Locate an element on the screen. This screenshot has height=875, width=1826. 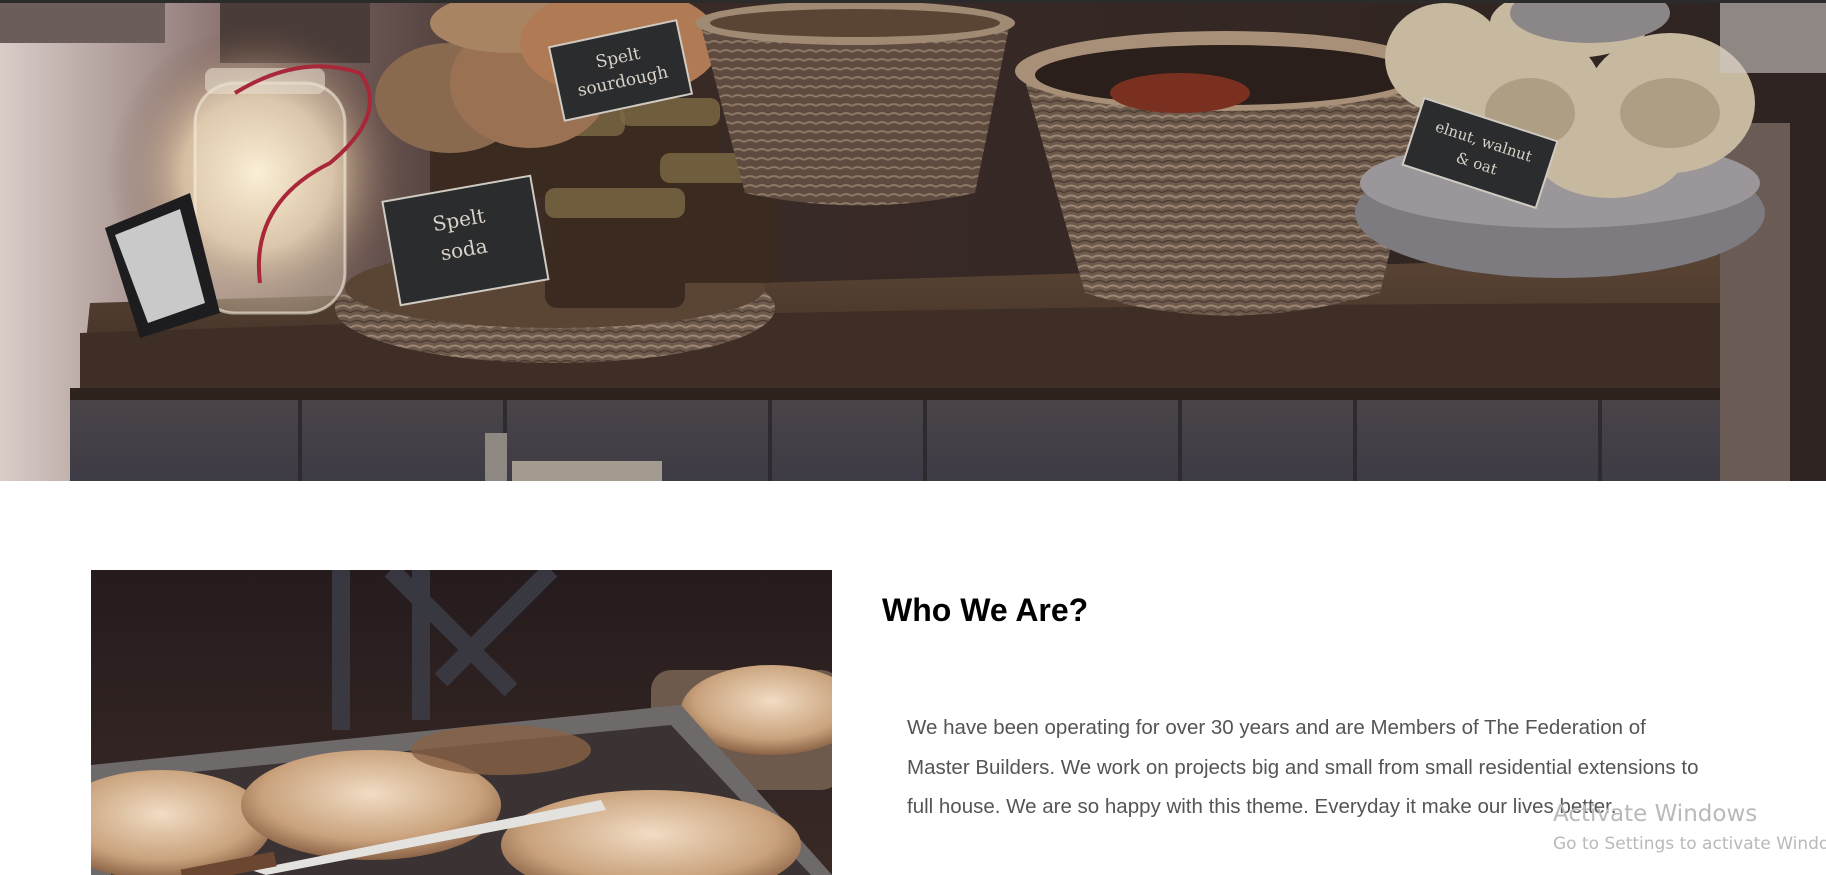
about-image is located at coordinates (461, 722).